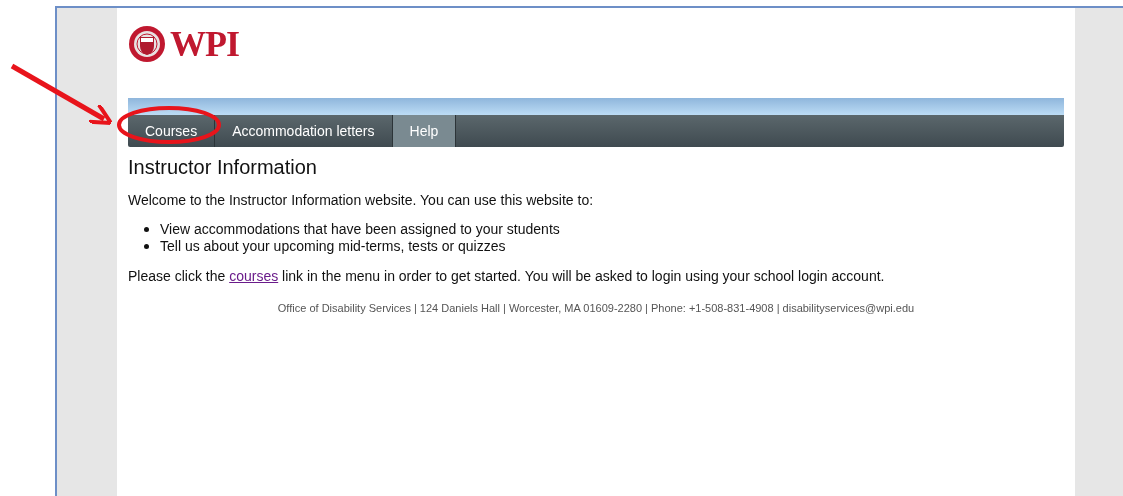  What do you see at coordinates (204, 44) in the screenshot?
I see `logo-text: WPI` at bounding box center [204, 44].